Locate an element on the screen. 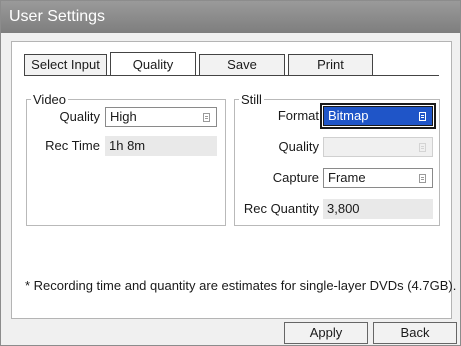 This screenshot has width=461, height=346. still-quality-label: Quality is located at coordinates (298, 146).